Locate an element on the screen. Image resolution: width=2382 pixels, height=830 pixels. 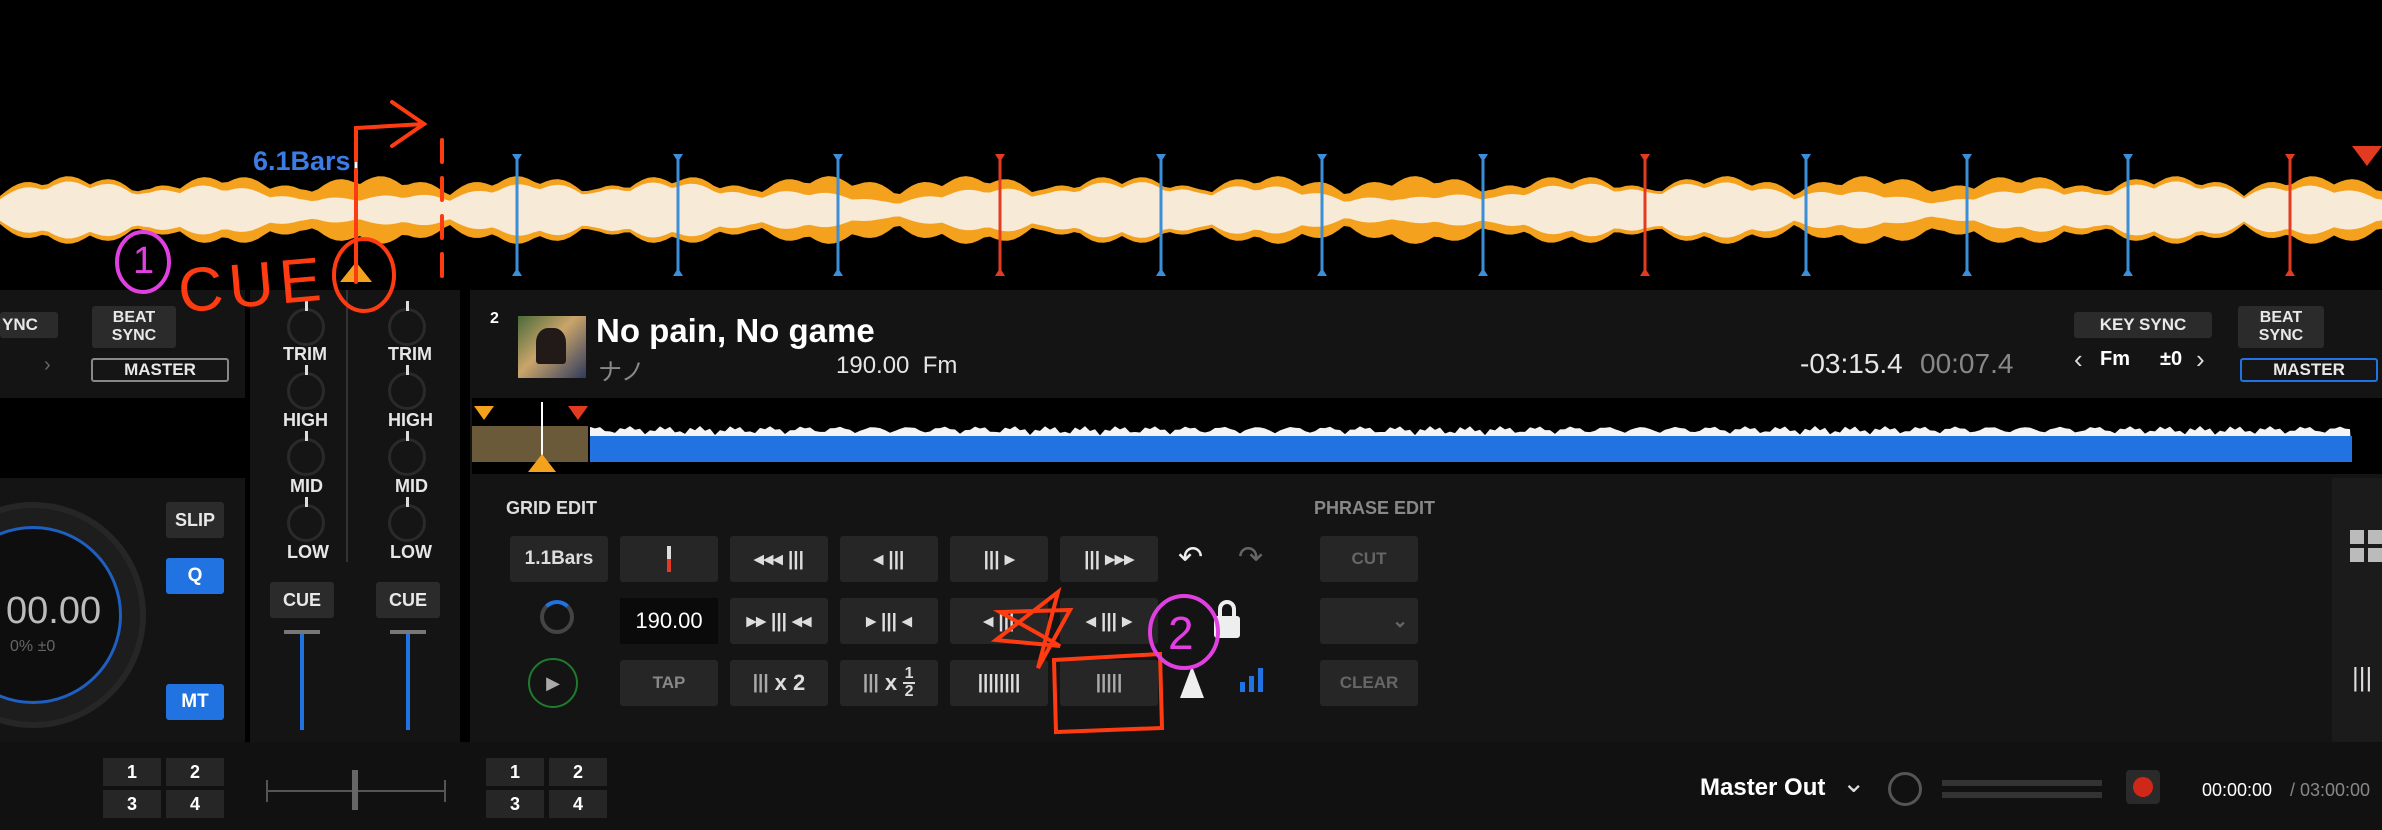
side-panel is located at coordinates (2357, 610).